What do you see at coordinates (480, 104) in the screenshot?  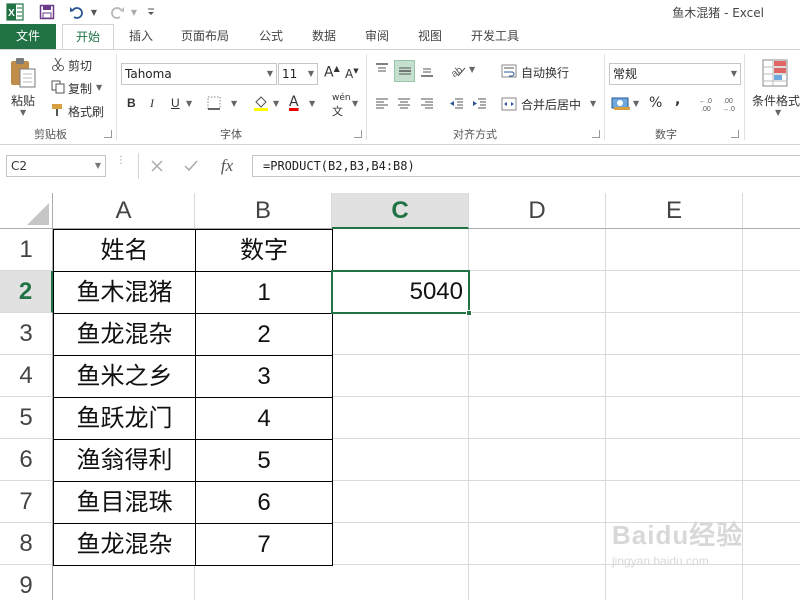 I see `increase-indent-icon` at bounding box center [480, 104].